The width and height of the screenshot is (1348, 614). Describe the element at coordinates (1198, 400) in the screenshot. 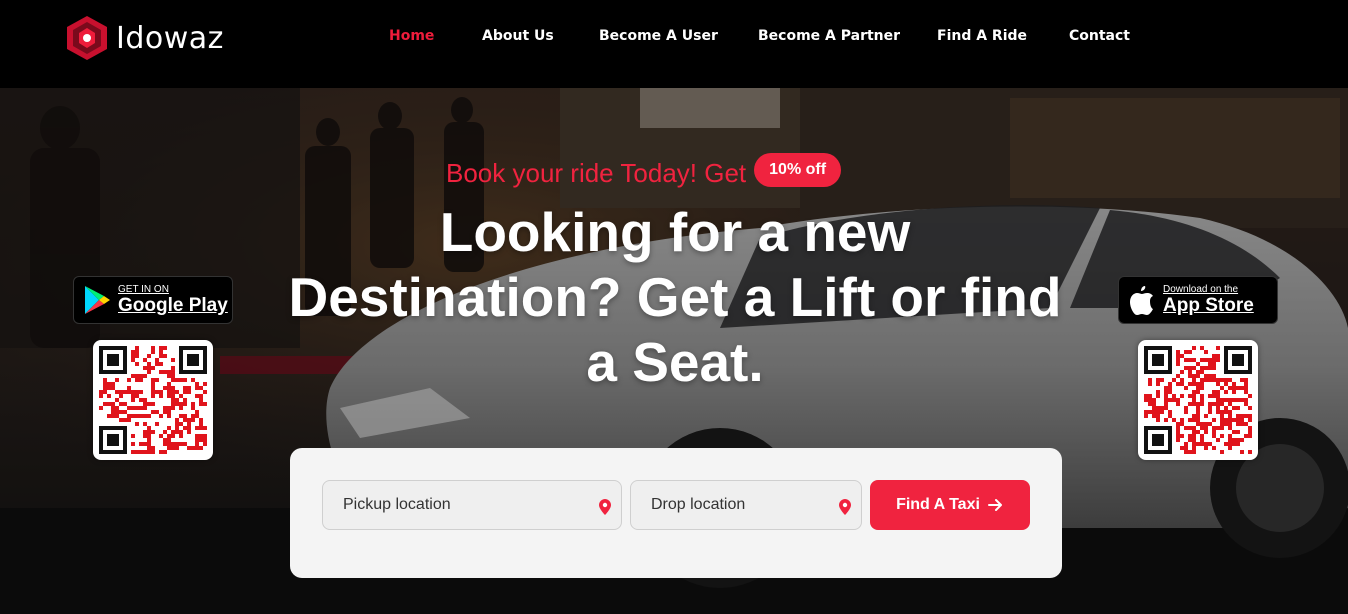

I see `app-store-qr-code` at that location.